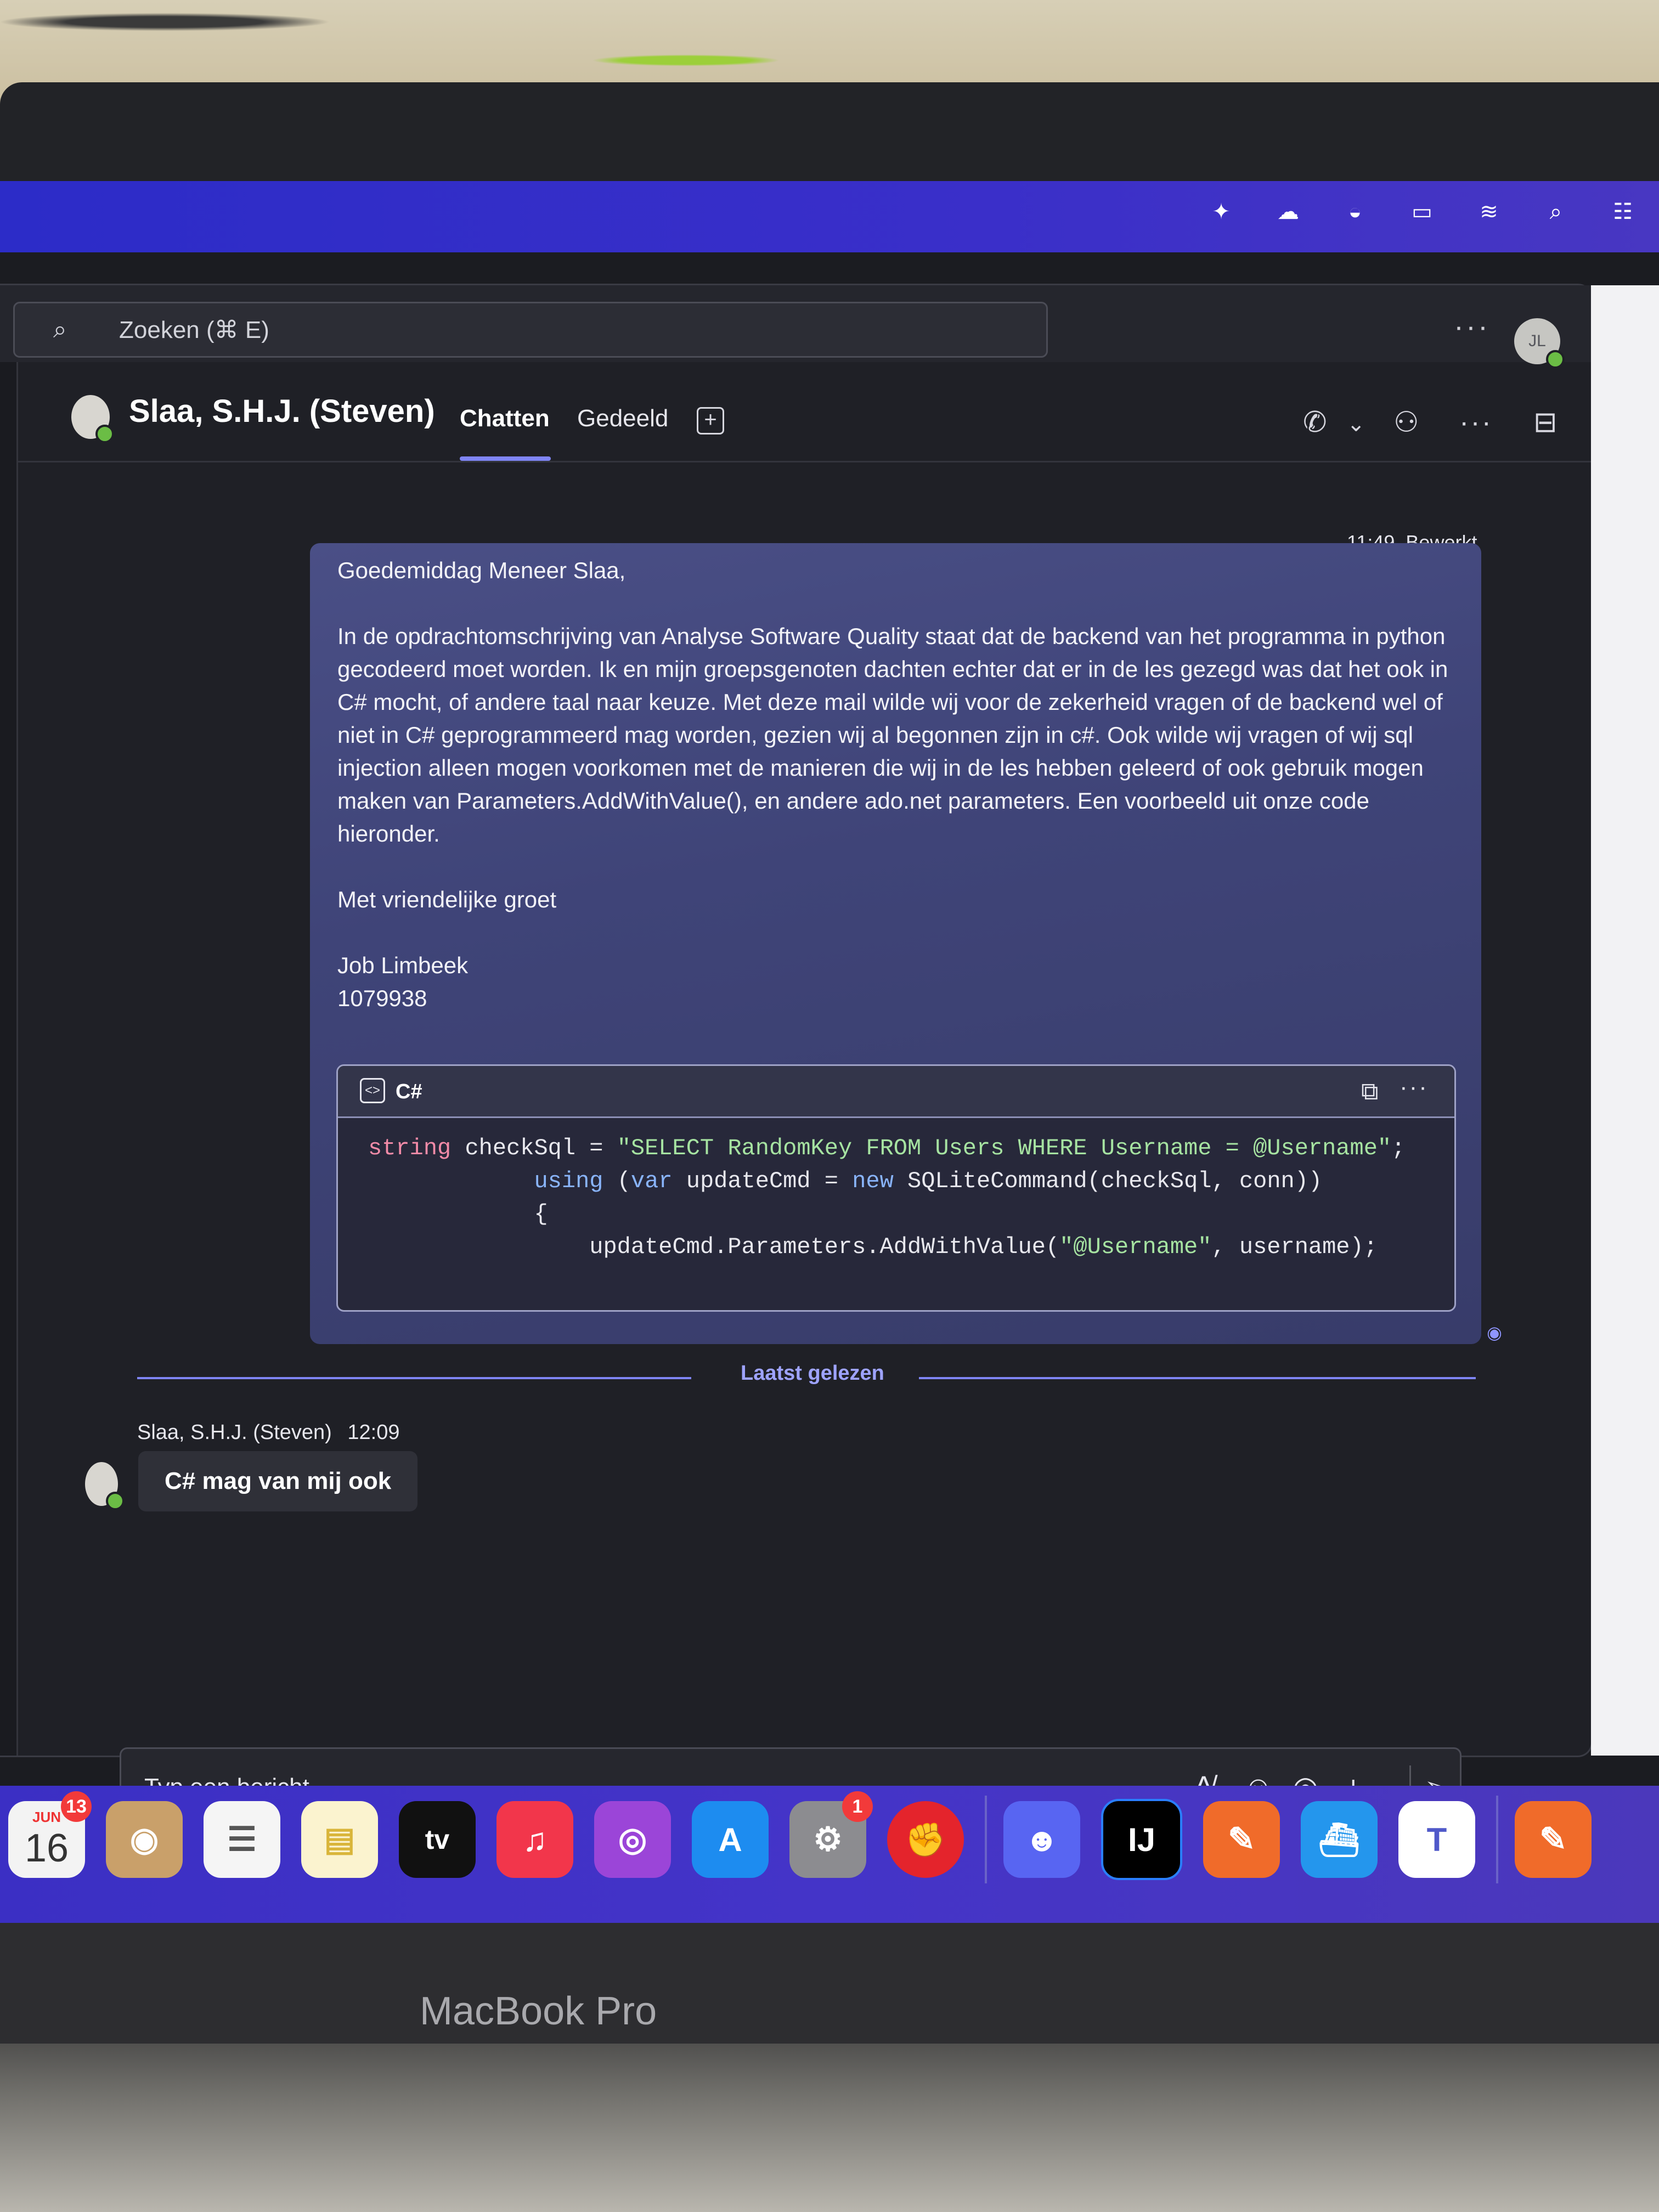  Describe the element at coordinates (1339, 1840) in the screenshot. I see `docker-app-icon: ⛴` at that location.